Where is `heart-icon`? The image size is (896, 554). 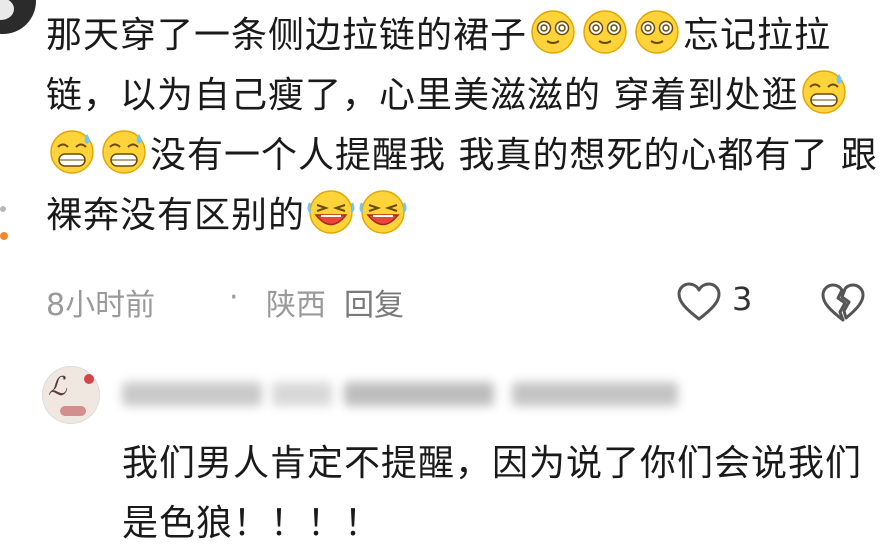 heart-icon is located at coordinates (699, 301).